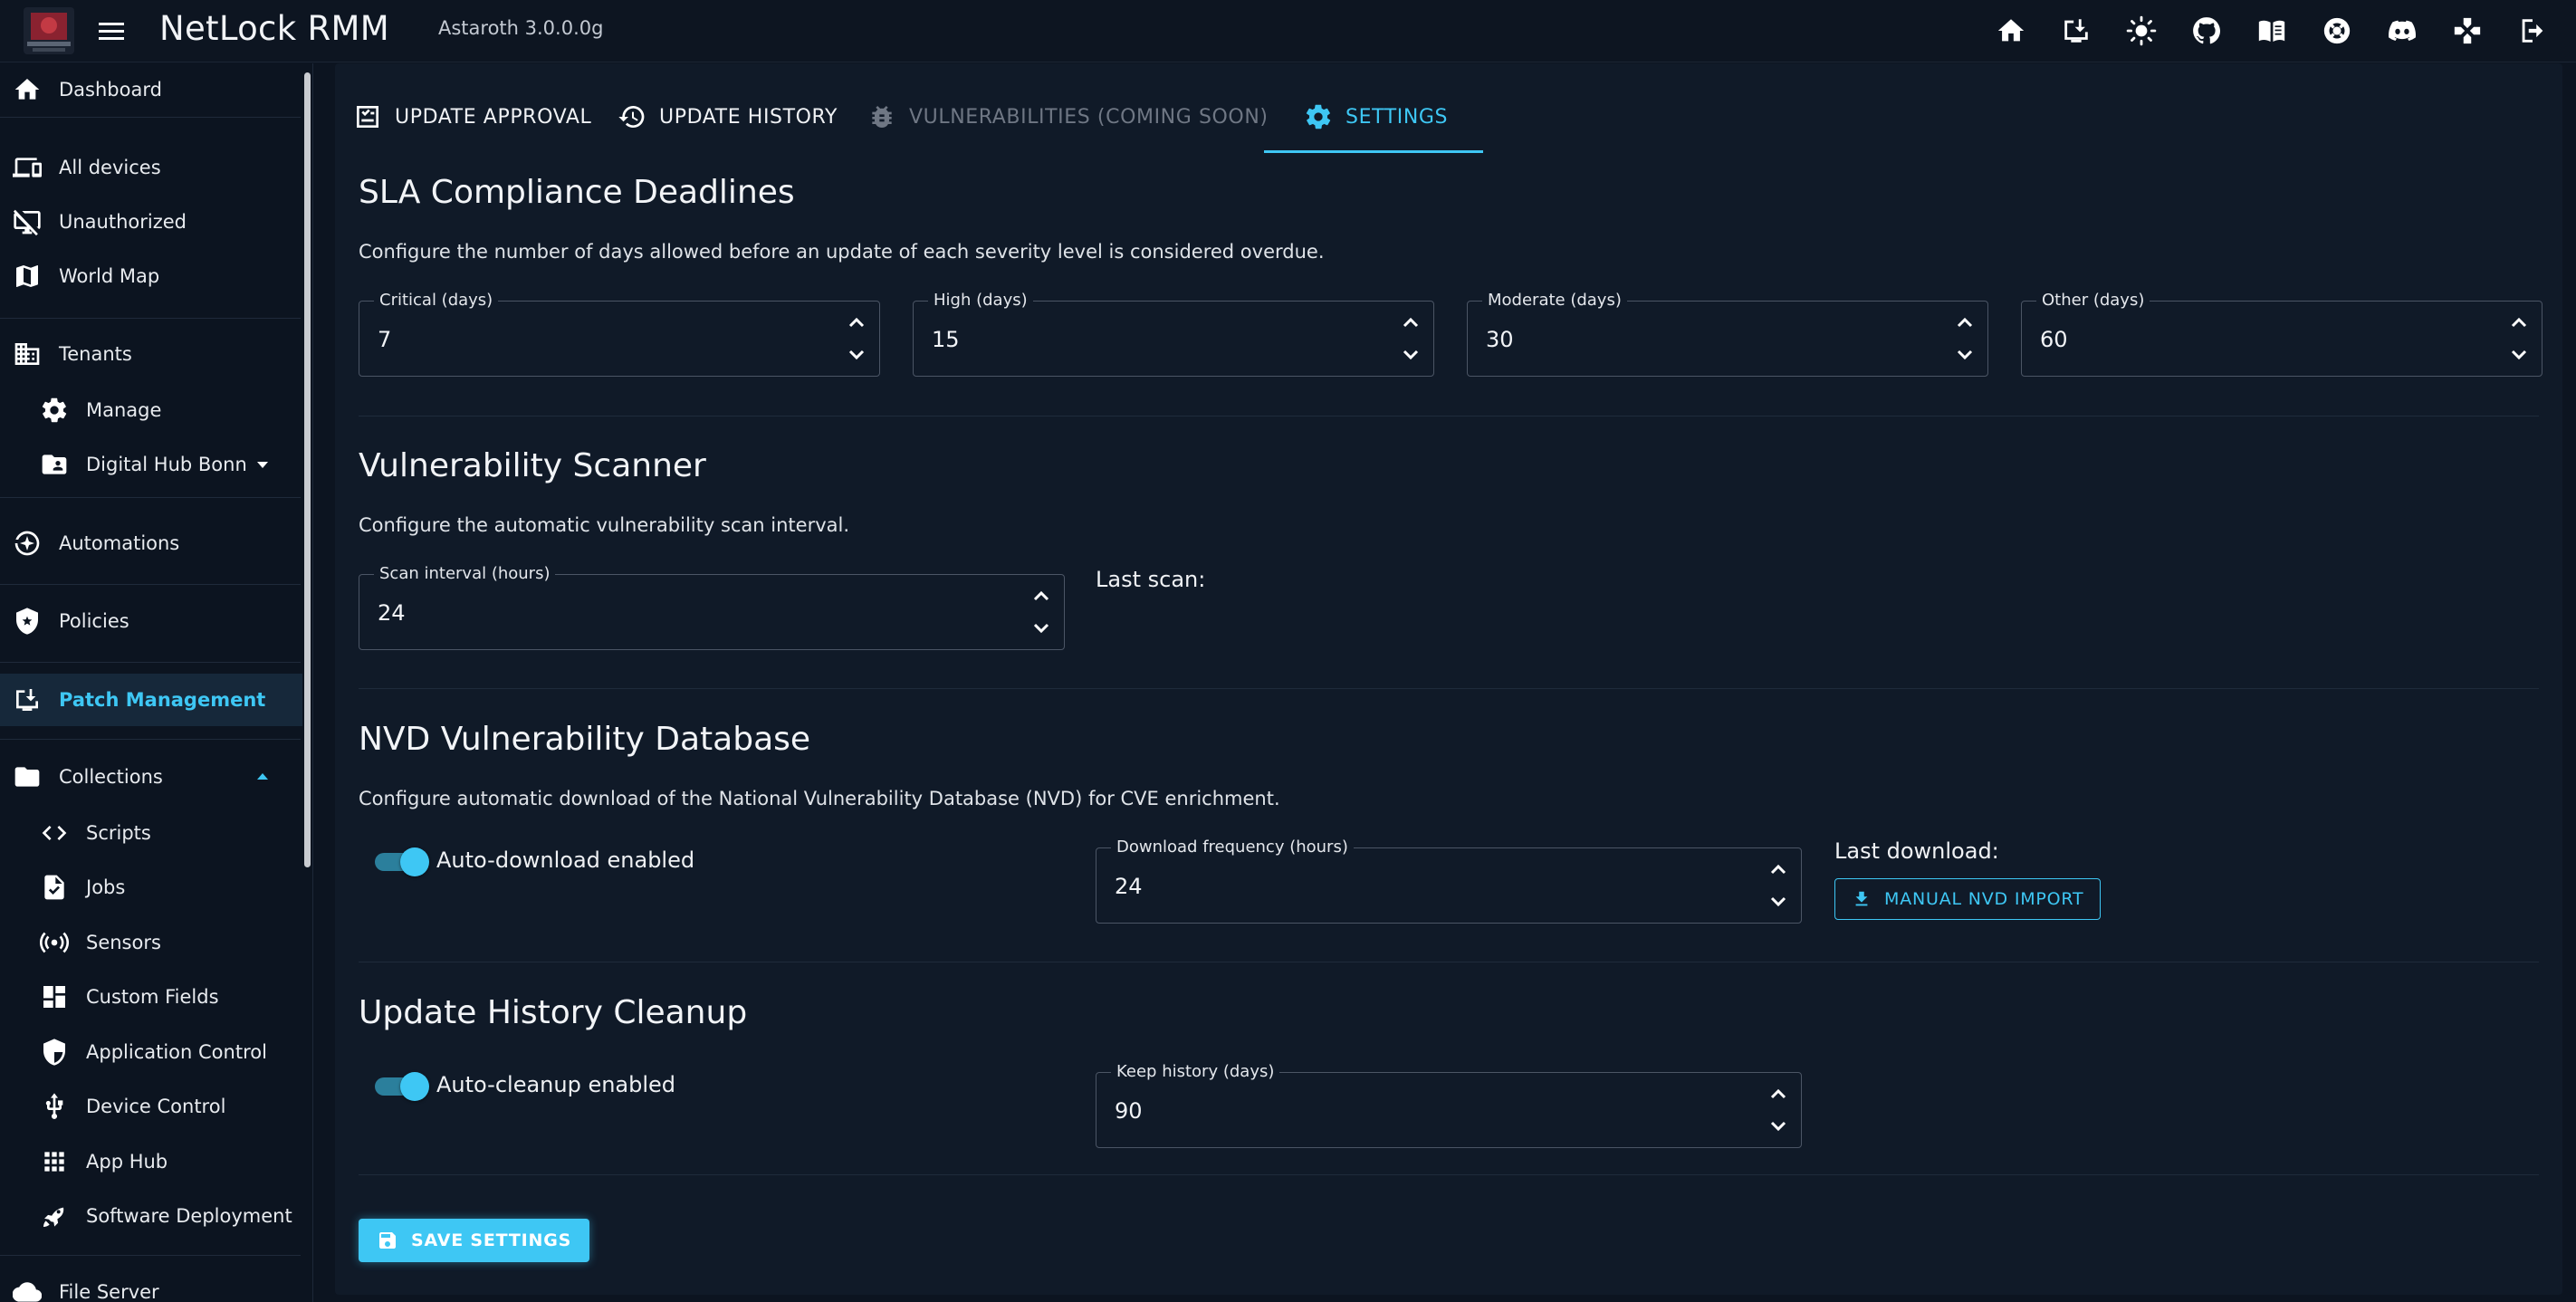 The image size is (2576, 1302). What do you see at coordinates (1373, 151) in the screenshot?
I see `active-tab-indicator` at bounding box center [1373, 151].